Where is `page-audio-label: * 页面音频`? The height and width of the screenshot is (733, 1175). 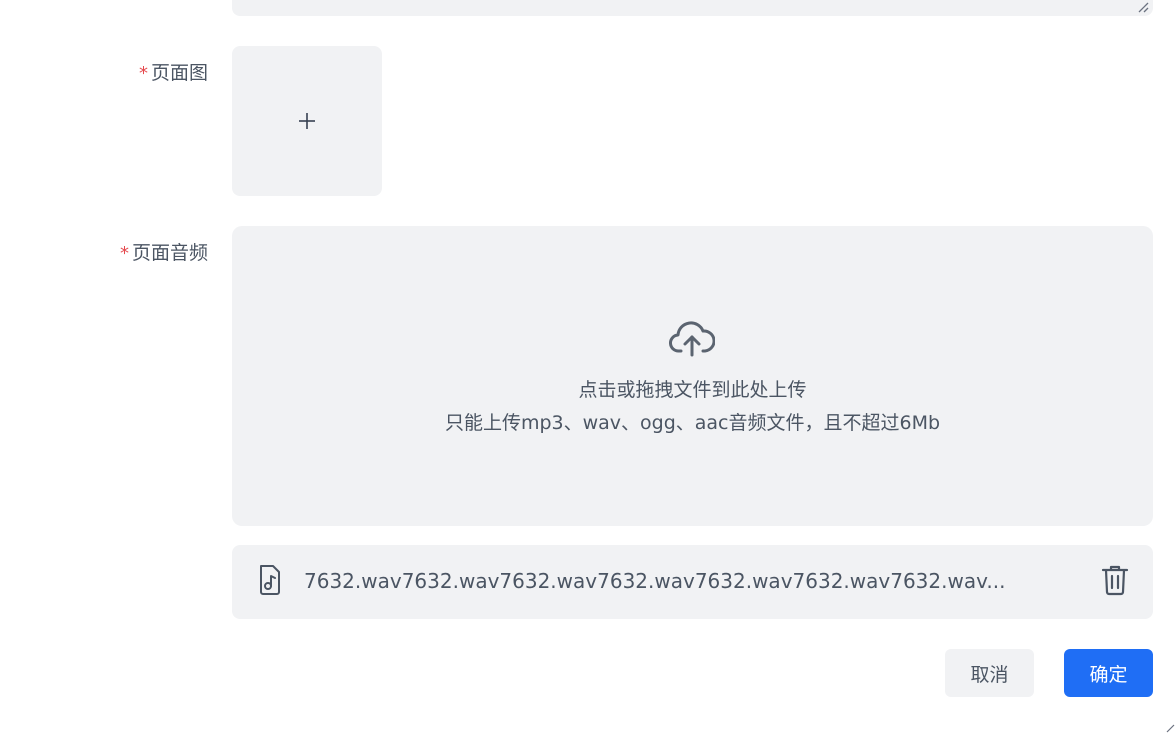 page-audio-label: * 页面音频 is located at coordinates (164, 251).